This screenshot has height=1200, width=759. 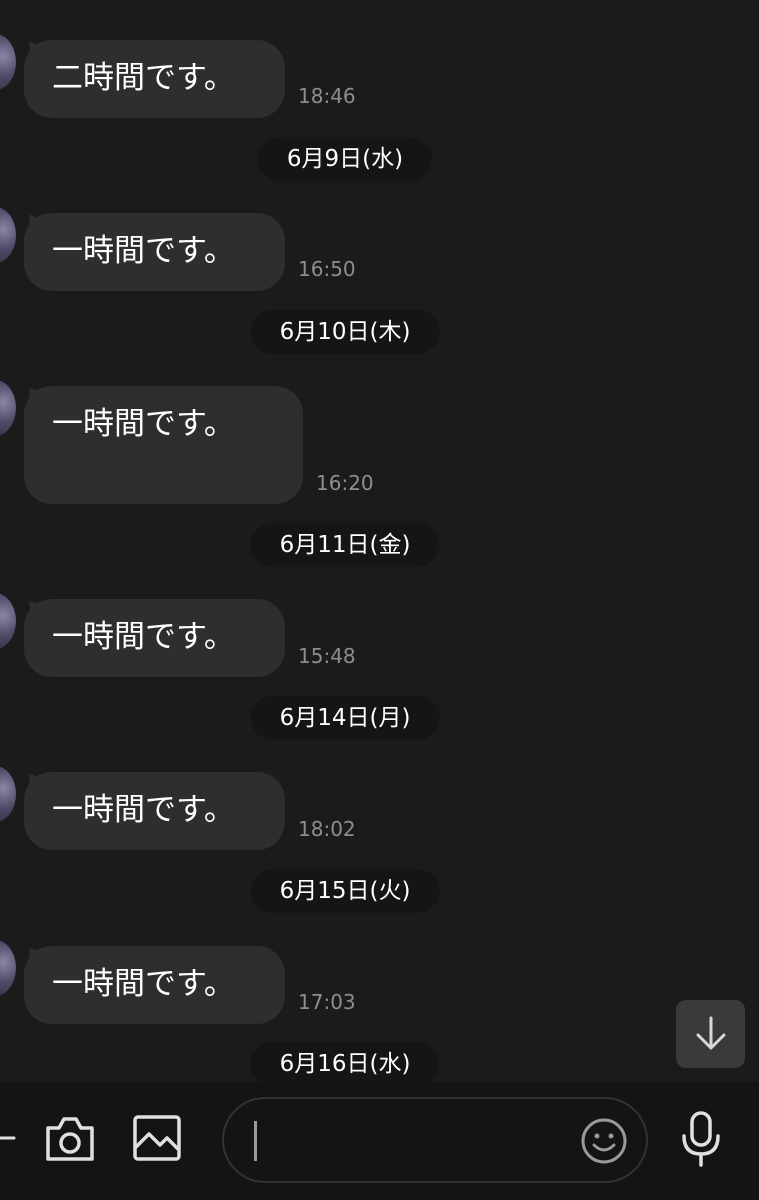 I want to click on message-composer-bar, so click(x=379, y=1141).